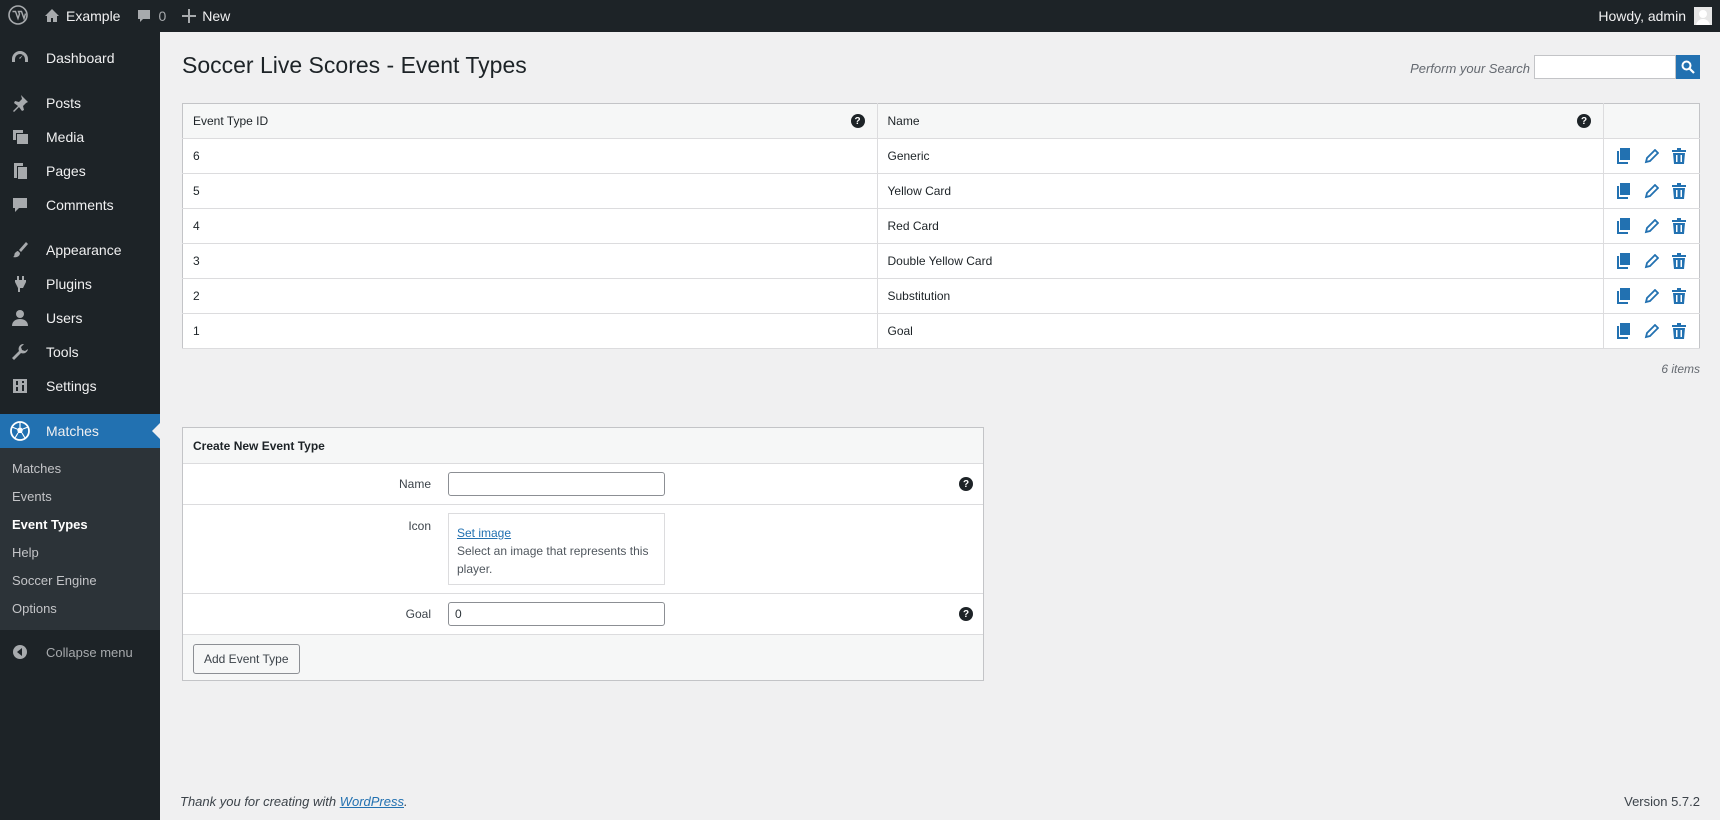  I want to click on wordpress-link: WordPress, so click(372, 801).